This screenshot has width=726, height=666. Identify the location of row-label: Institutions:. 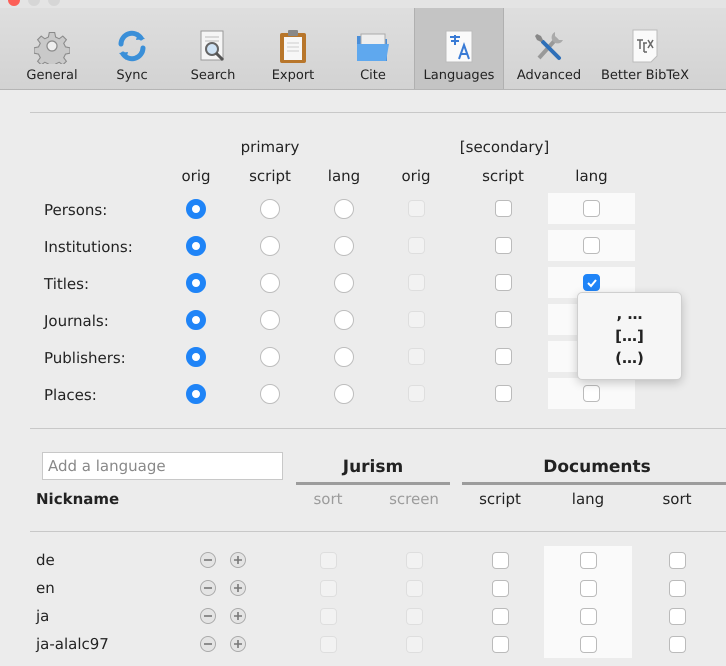
(89, 247).